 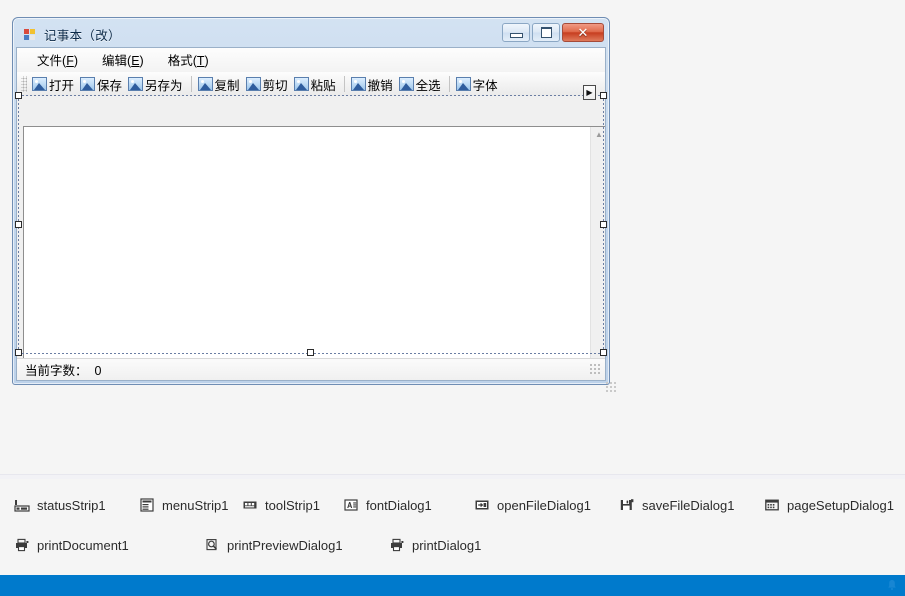 I want to click on status-size-grip-icon, so click(x=595, y=369).